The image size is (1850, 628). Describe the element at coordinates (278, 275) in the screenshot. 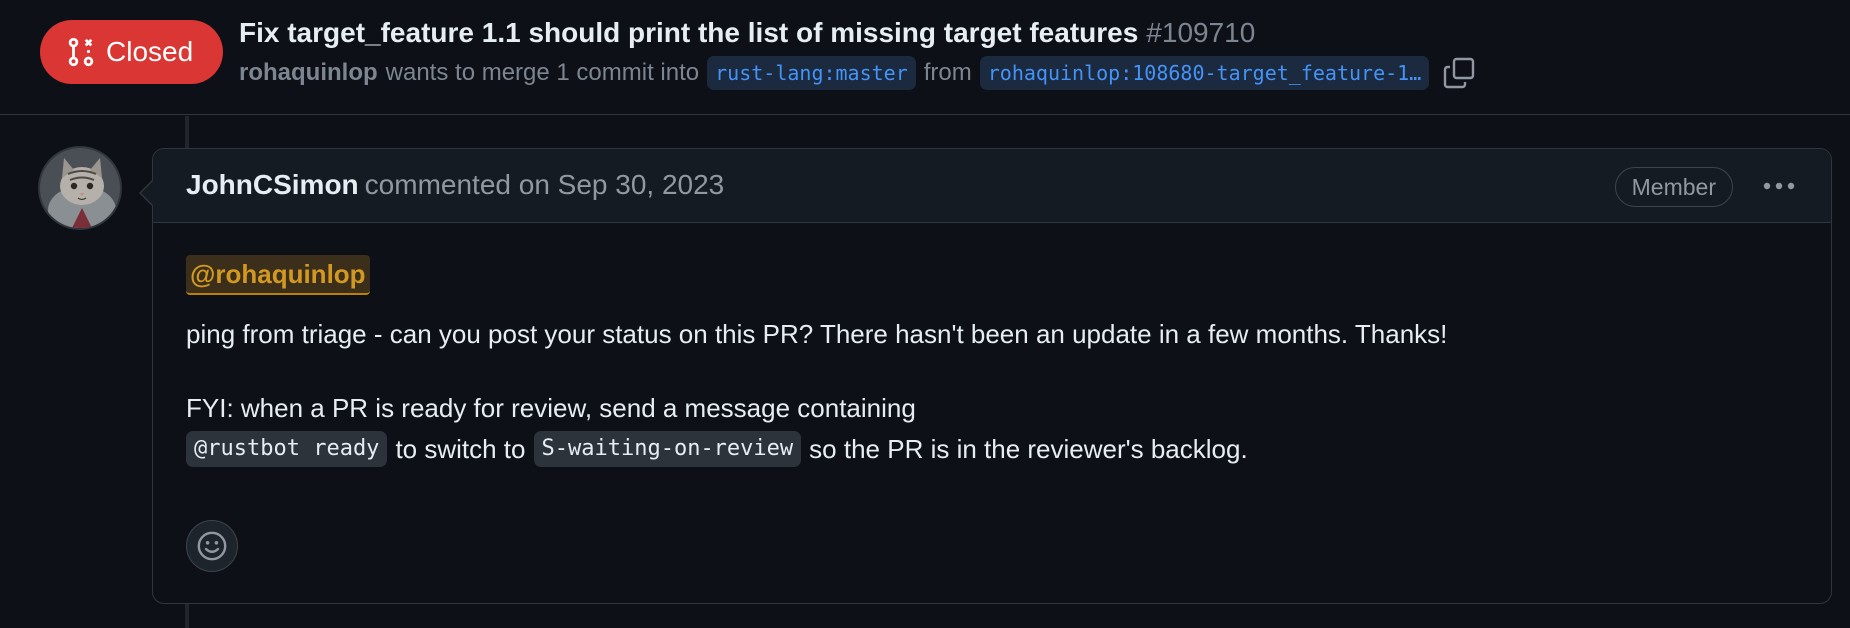

I see `user-mention-link: @rohaquinlop` at that location.